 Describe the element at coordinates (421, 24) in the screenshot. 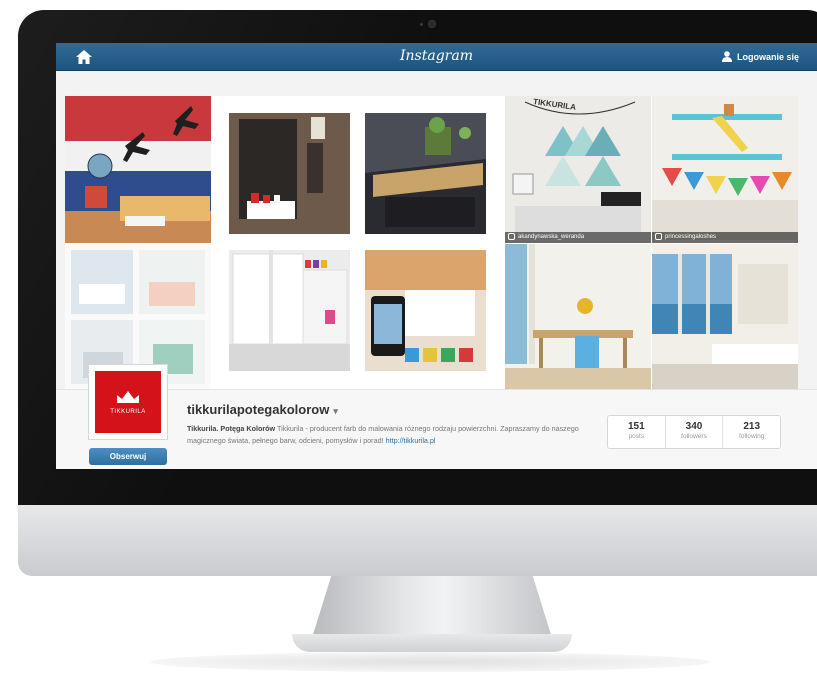

I see `camera-light` at that location.